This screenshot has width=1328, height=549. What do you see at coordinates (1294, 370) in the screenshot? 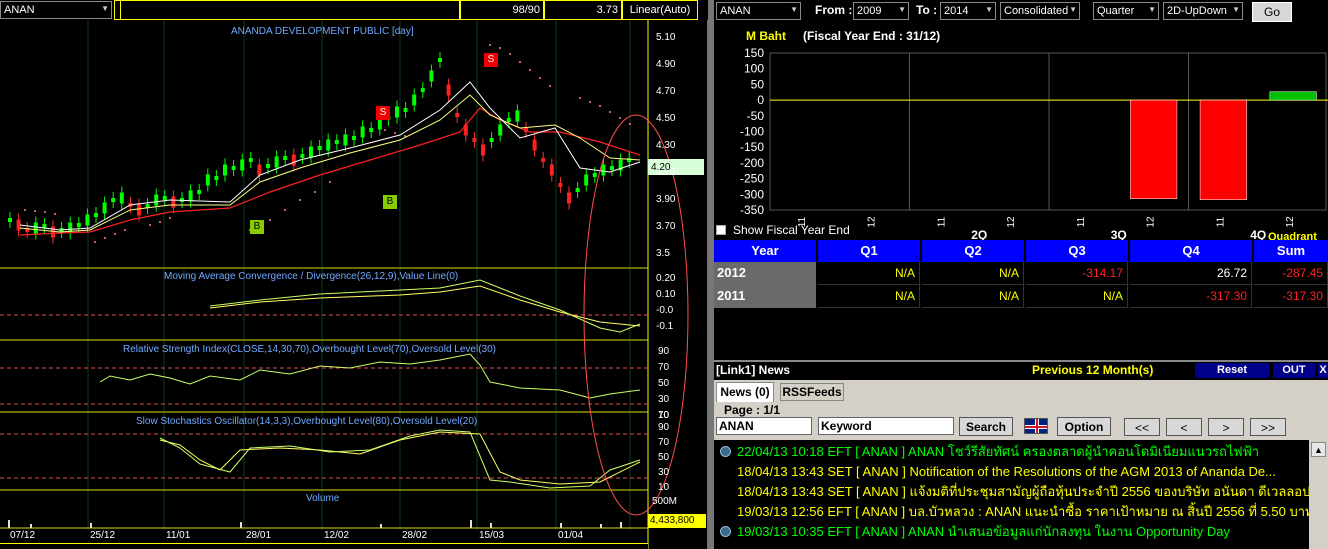
I see `out-button: OUT` at bounding box center [1294, 370].